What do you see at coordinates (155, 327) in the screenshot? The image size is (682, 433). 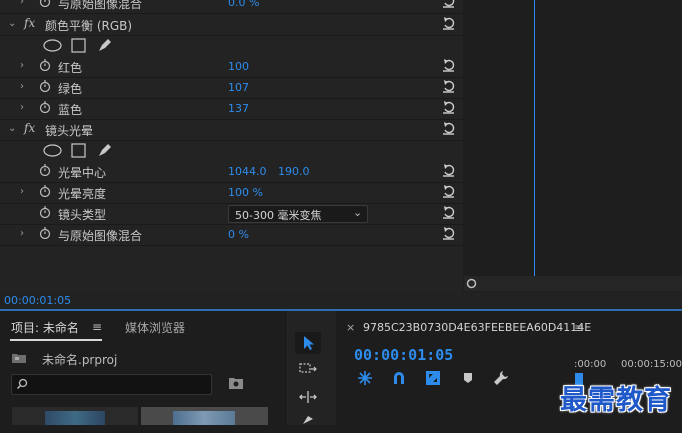 I see `tab-media-browser: 媒体浏览器` at bounding box center [155, 327].